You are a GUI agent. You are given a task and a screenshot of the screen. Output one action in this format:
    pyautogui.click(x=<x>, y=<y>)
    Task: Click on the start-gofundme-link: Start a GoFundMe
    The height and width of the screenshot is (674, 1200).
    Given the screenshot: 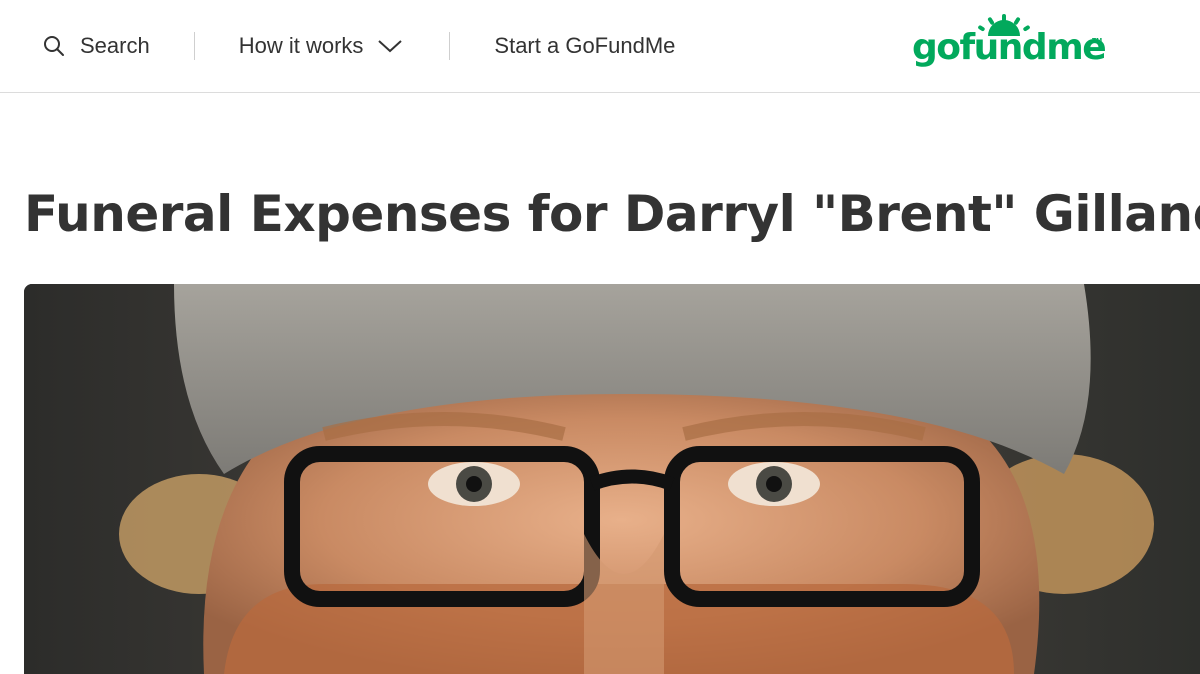 What is the action you would take?
    pyautogui.click(x=584, y=46)
    